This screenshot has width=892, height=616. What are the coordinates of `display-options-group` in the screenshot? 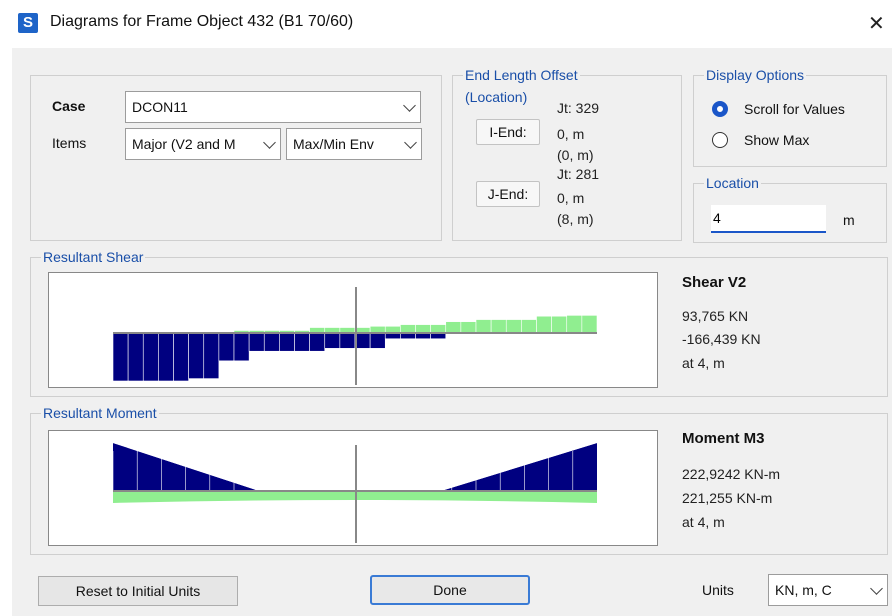 It's located at (790, 121).